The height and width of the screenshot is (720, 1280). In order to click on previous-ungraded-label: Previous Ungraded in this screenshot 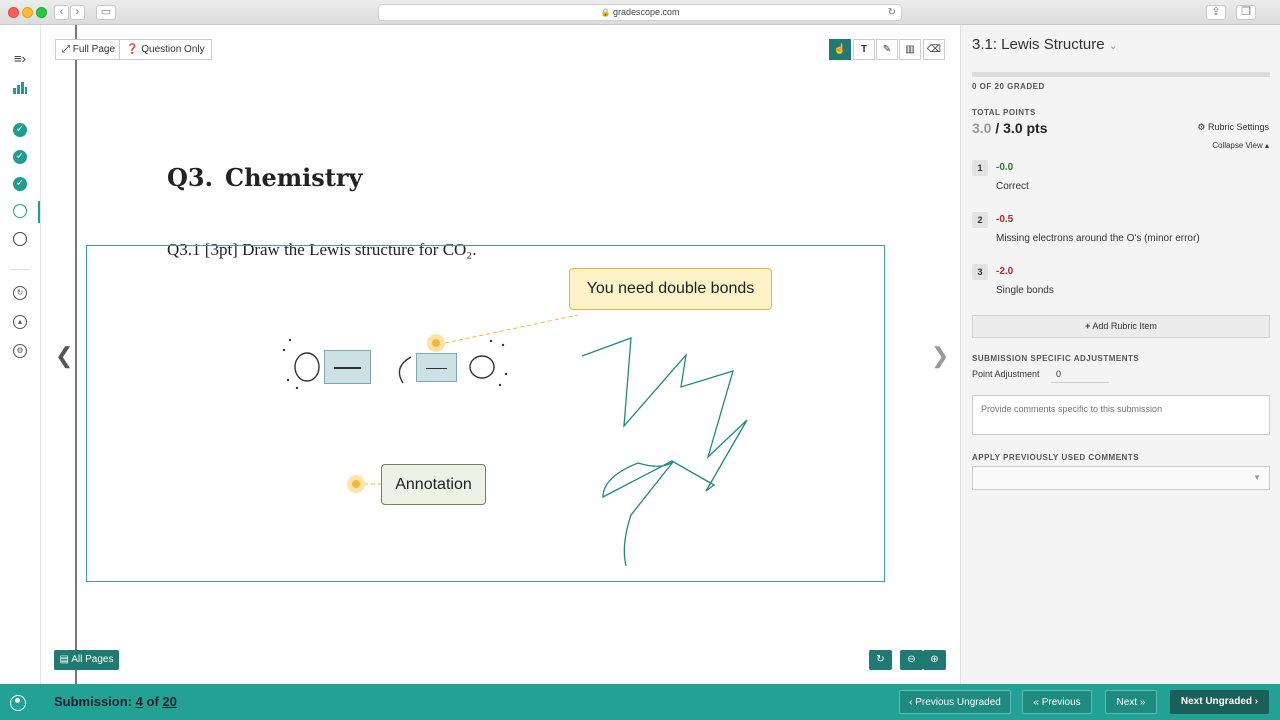, I will do `click(958, 702)`.